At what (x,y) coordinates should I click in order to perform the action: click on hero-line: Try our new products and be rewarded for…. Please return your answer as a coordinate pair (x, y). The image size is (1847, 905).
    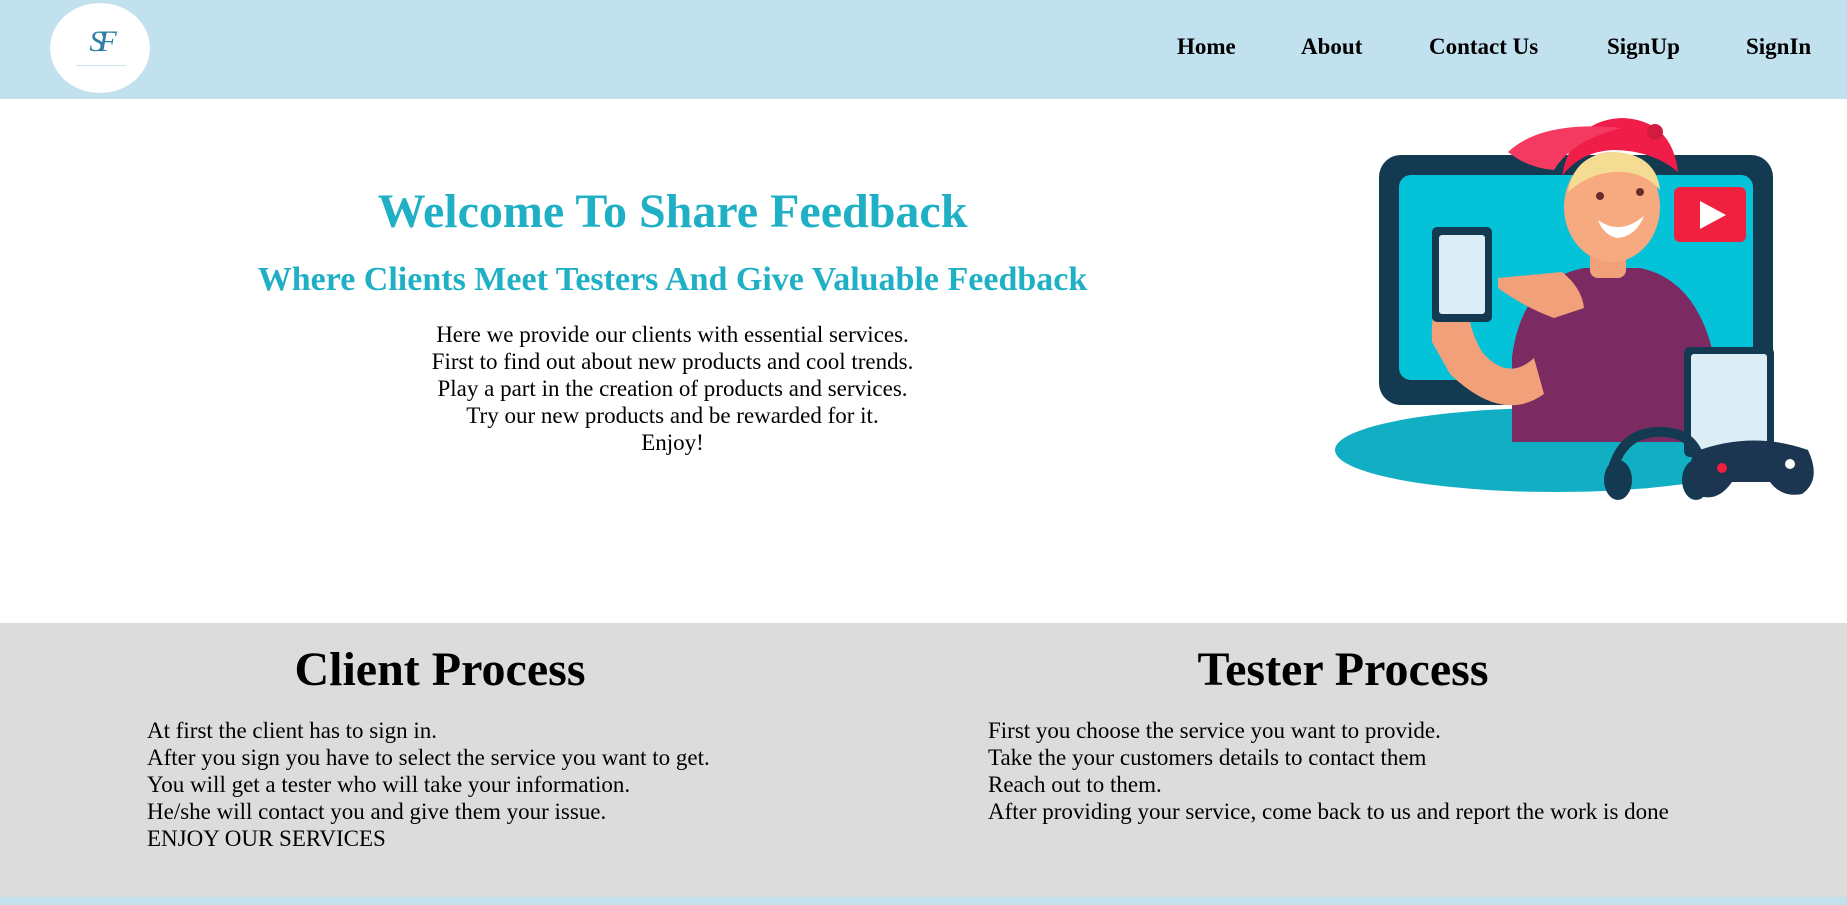
    Looking at the image, I should click on (672, 415).